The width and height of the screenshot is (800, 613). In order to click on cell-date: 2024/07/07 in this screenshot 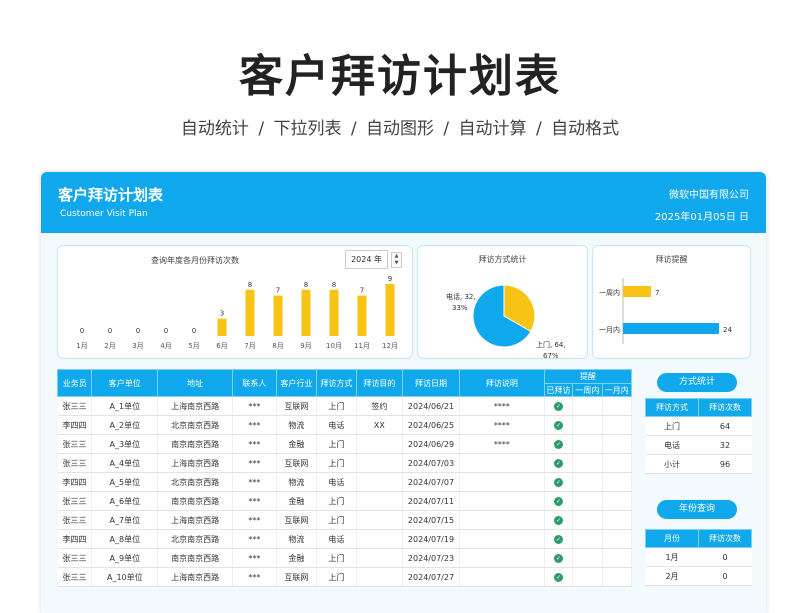, I will do `click(431, 482)`.